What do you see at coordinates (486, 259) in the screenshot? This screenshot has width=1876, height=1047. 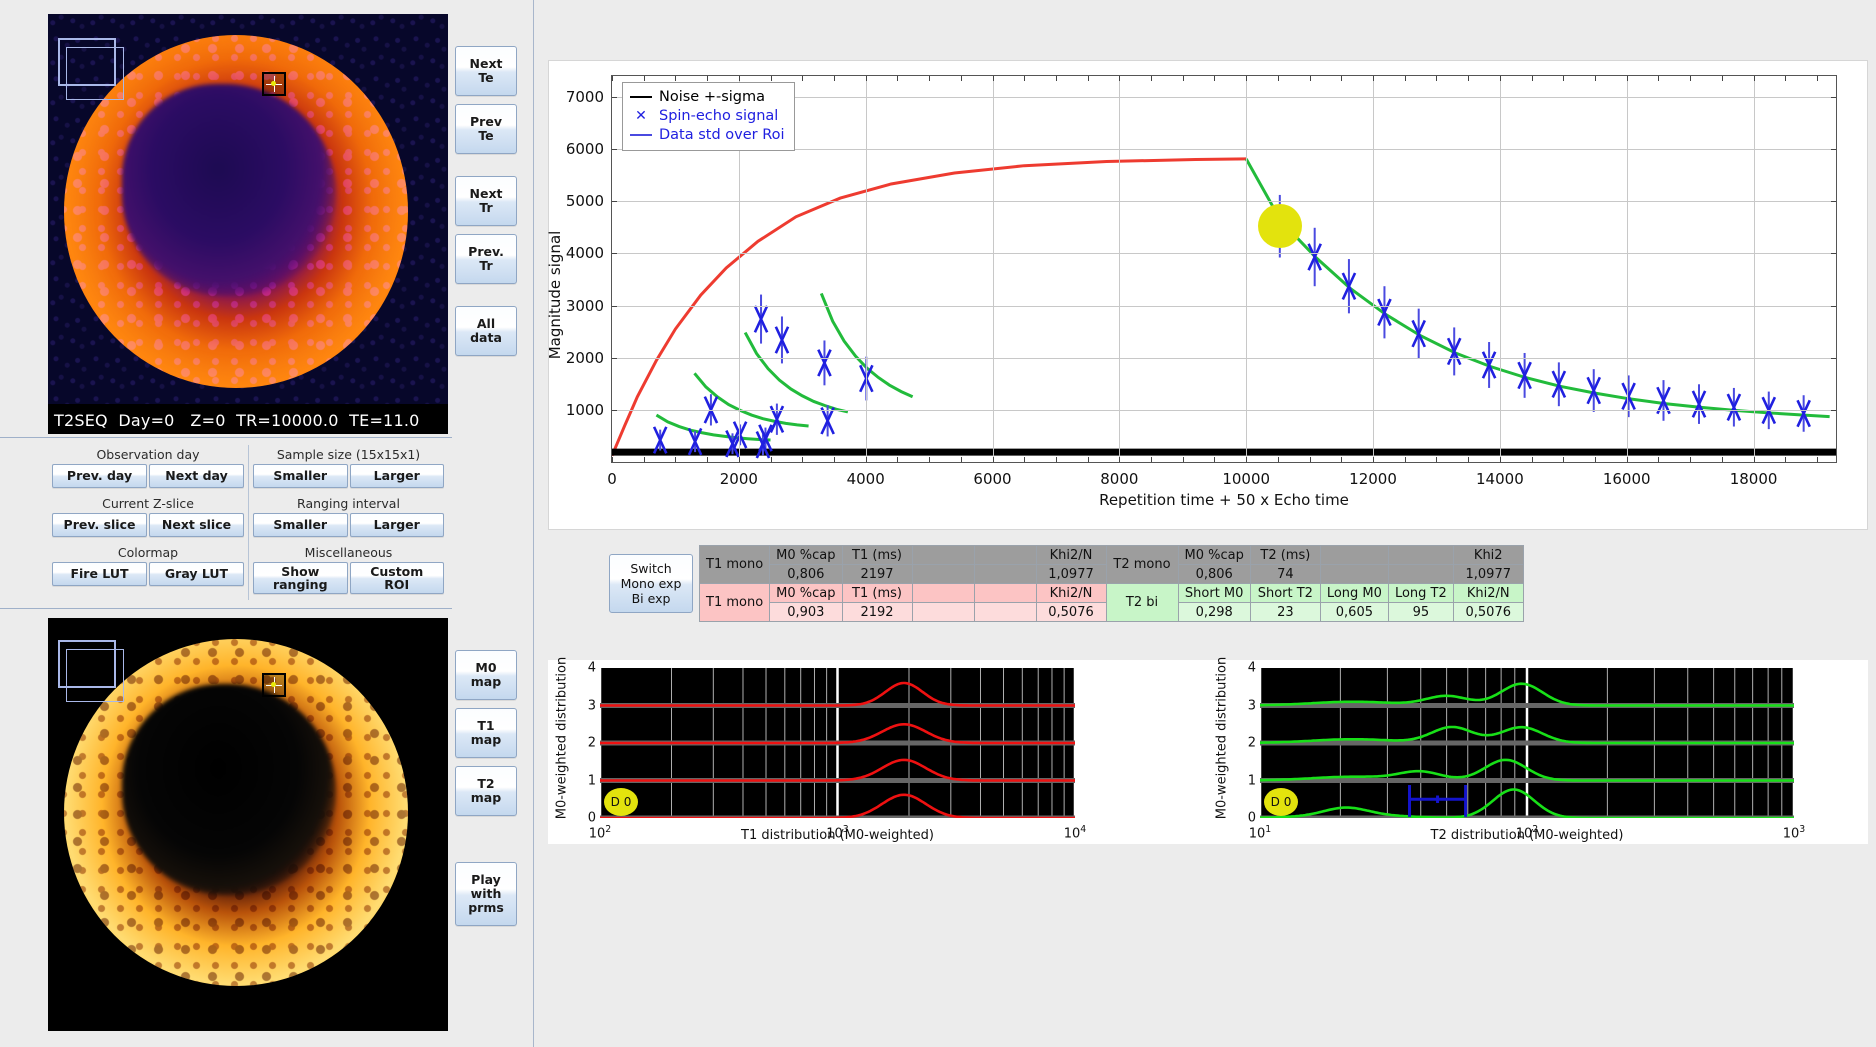 I see `prev-tr-button: Prev. Tr` at bounding box center [486, 259].